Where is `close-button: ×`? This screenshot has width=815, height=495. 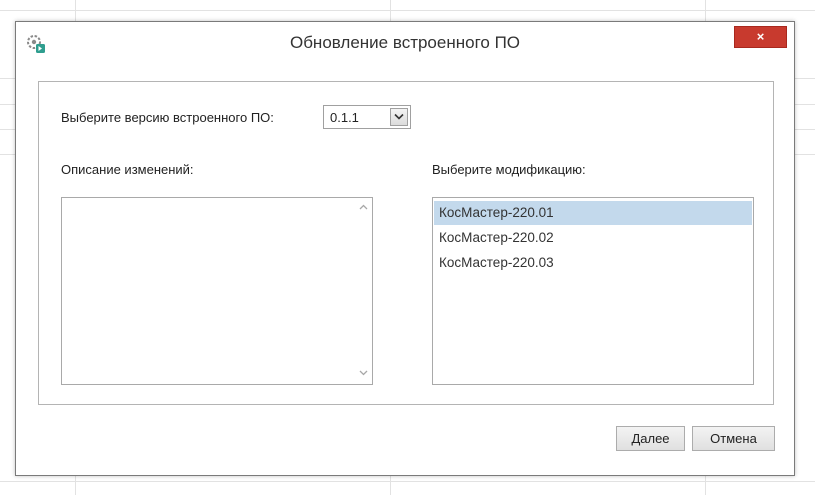 close-button: × is located at coordinates (760, 37).